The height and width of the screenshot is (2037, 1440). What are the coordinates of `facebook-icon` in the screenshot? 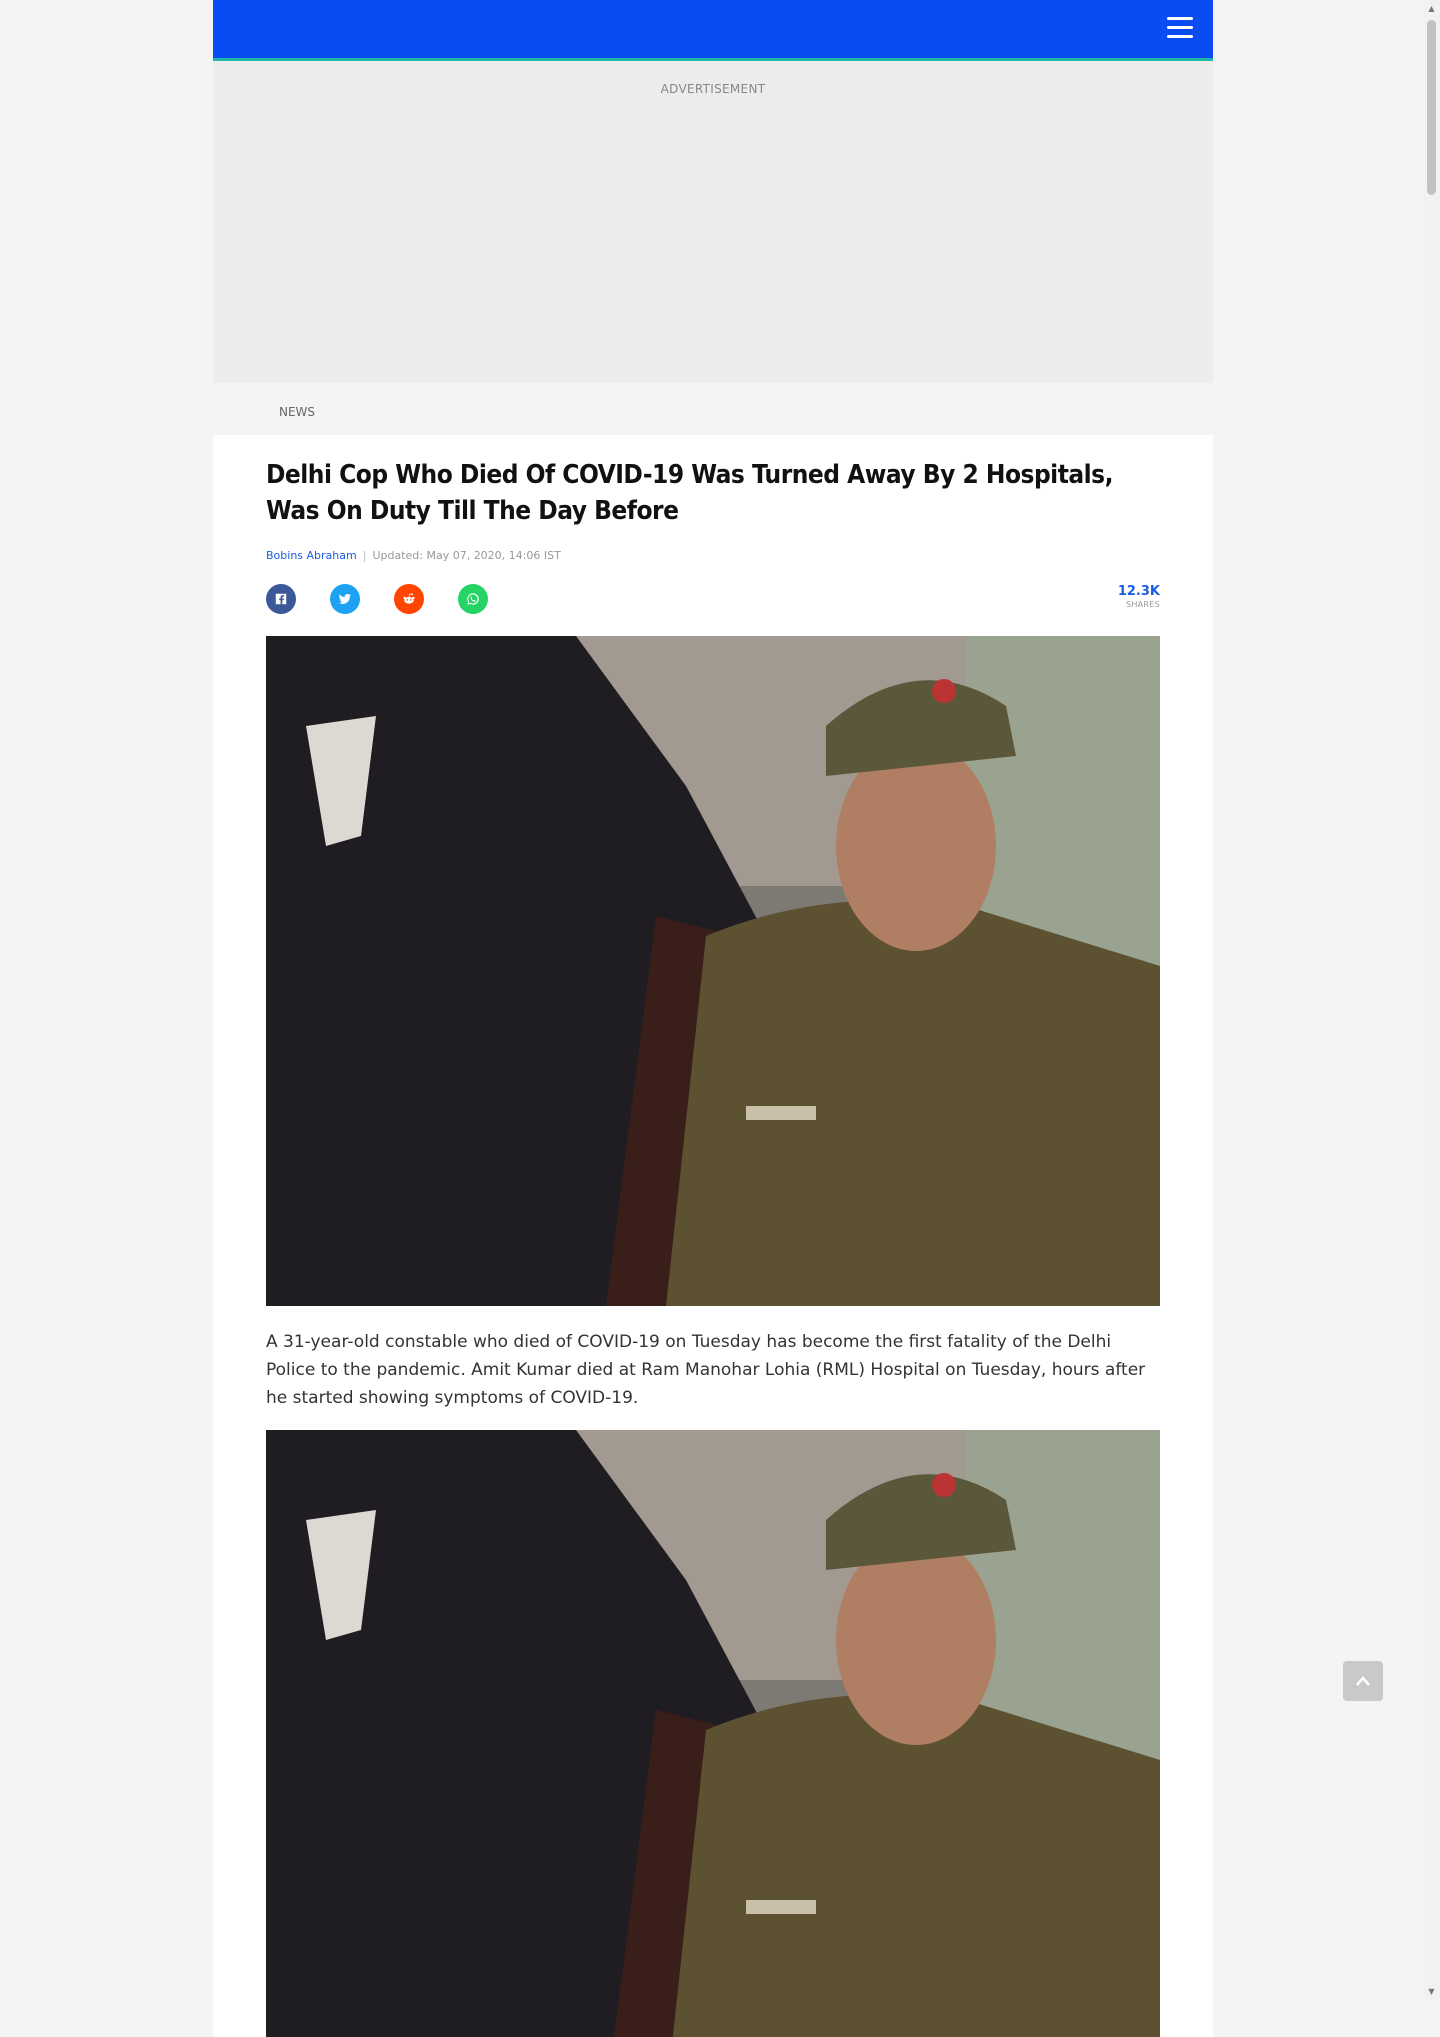 It's located at (281, 599).